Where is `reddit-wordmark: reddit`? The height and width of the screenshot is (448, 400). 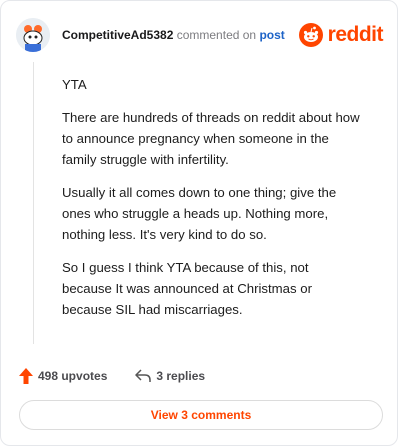
reddit-wordmark: reddit is located at coordinates (355, 34).